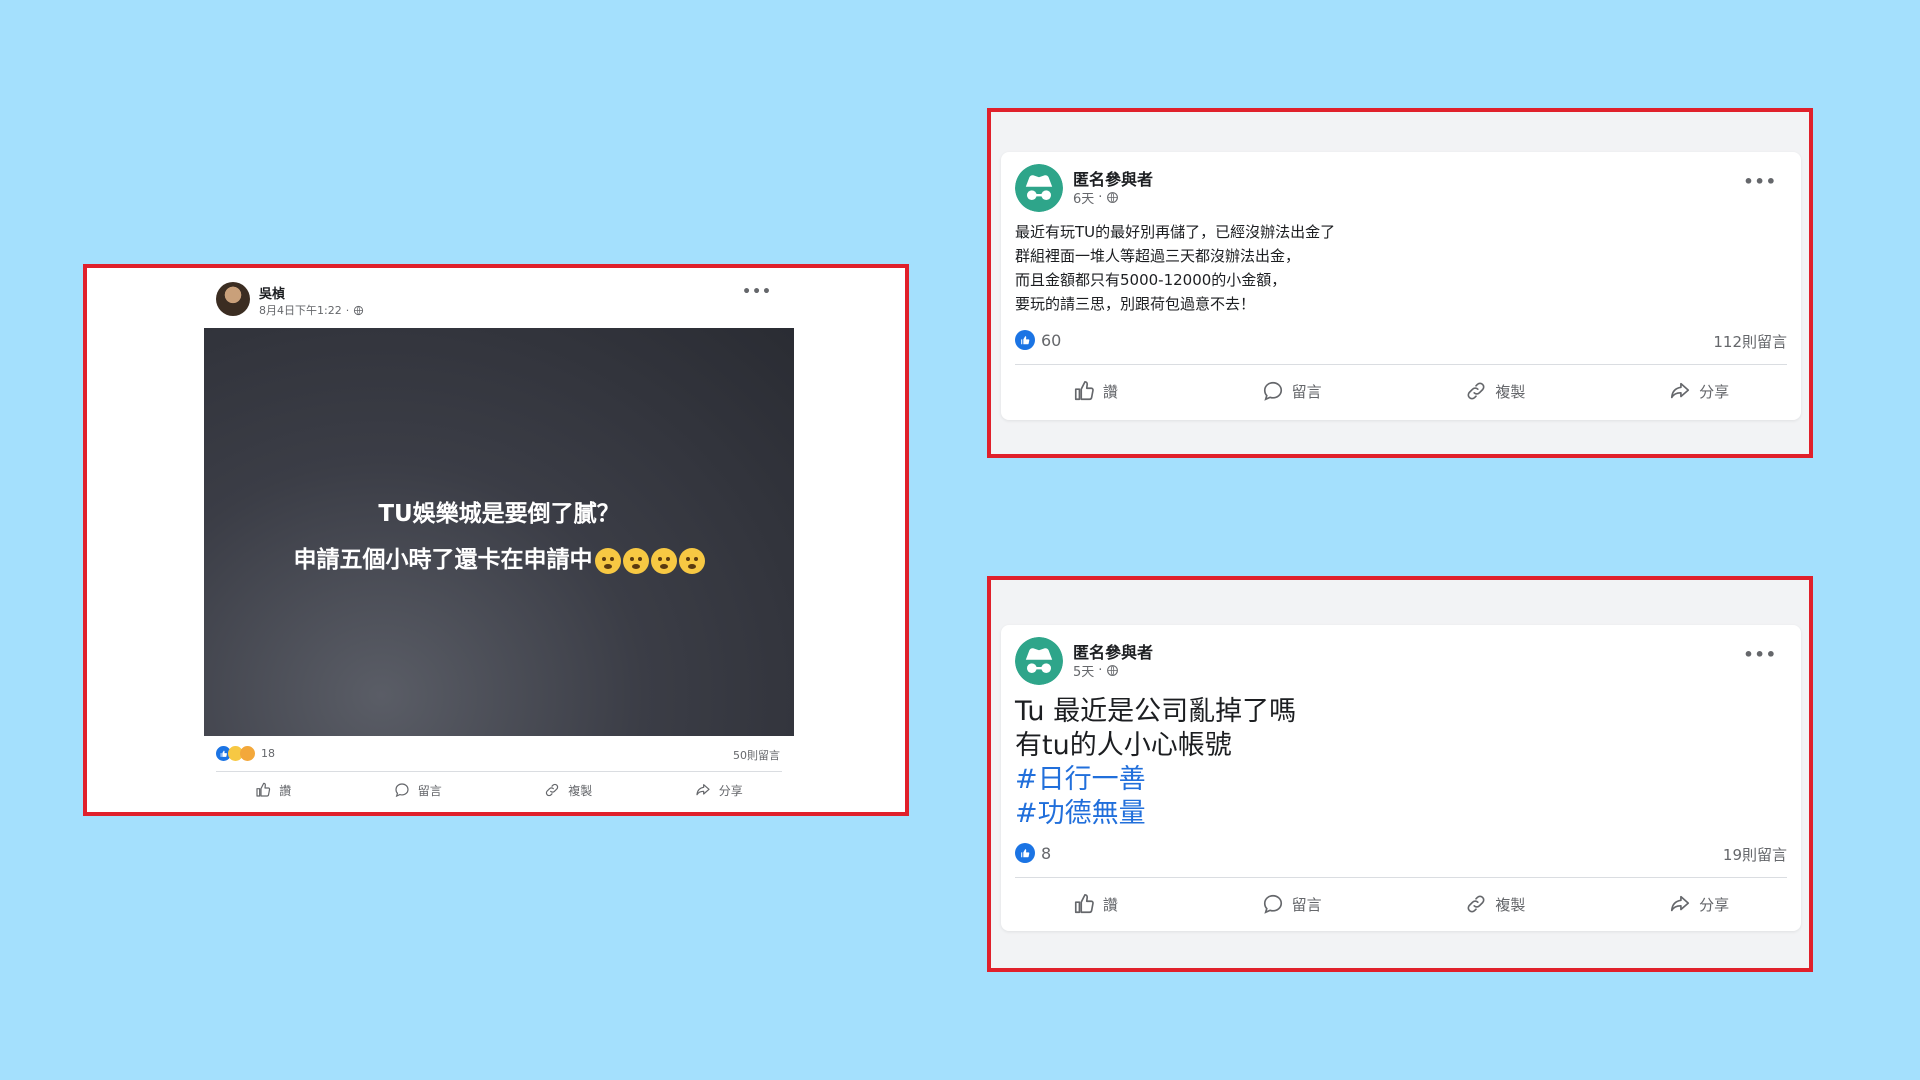 Image resolution: width=1920 pixels, height=1080 pixels. What do you see at coordinates (1156, 711) in the screenshot?
I see `post-body-line1: Tu 最近是公司亂掉了嗎` at bounding box center [1156, 711].